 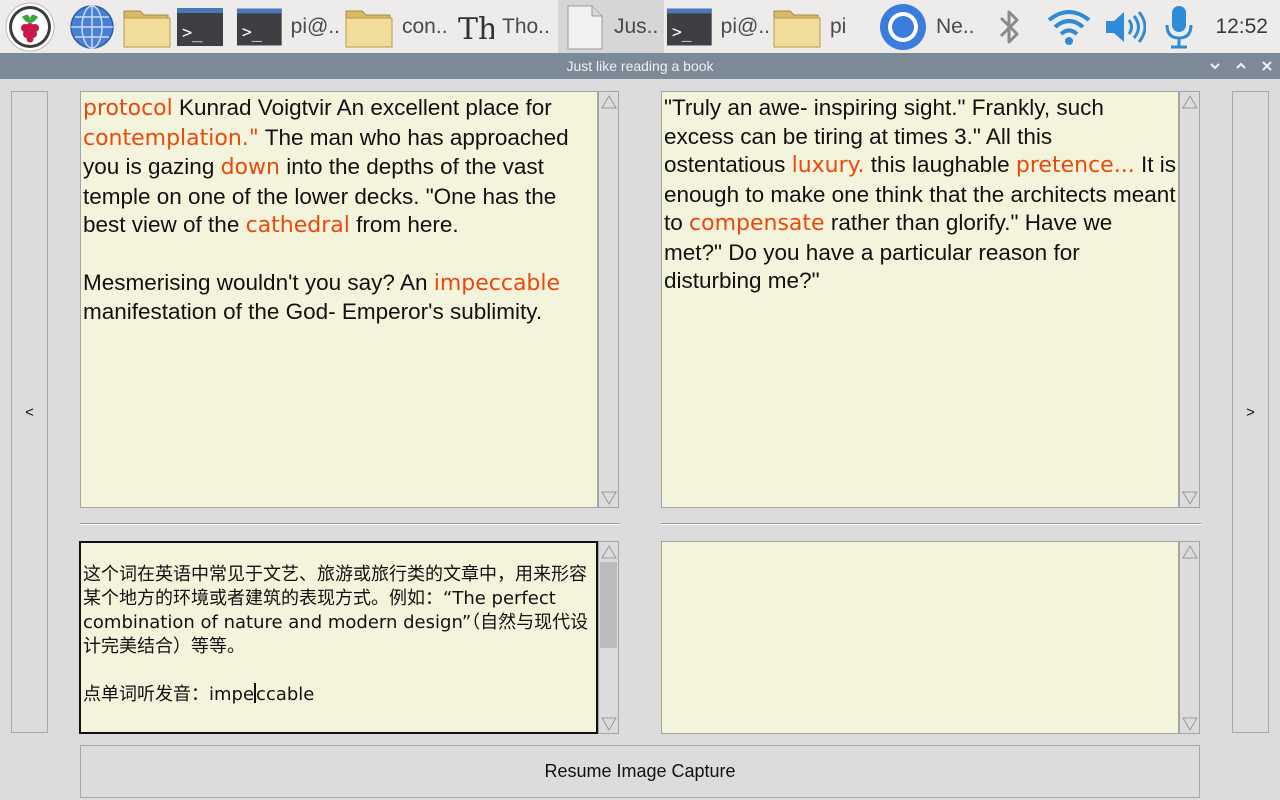 What do you see at coordinates (1241, 26) in the screenshot?
I see `clock: 12:52` at bounding box center [1241, 26].